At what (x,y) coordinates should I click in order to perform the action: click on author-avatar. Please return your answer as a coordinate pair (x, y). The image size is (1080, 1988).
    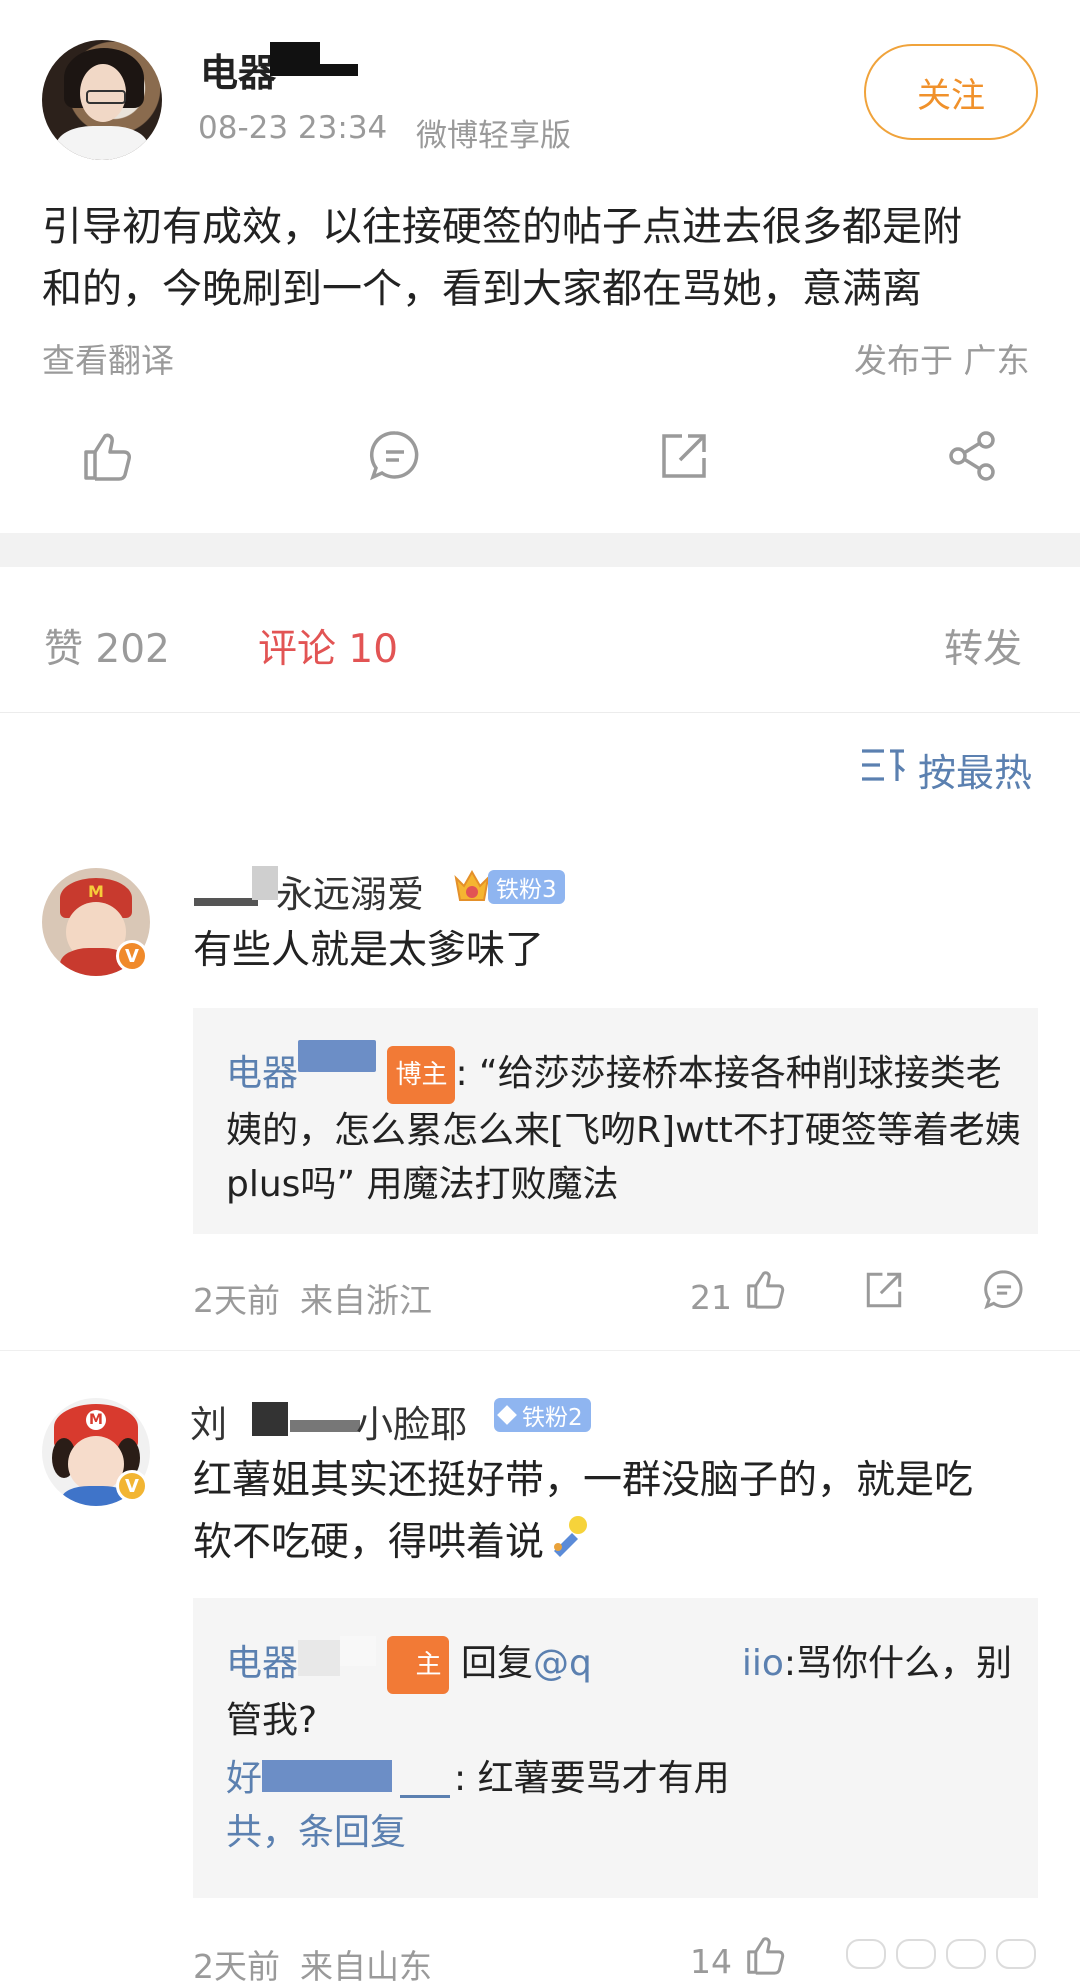
    Looking at the image, I should click on (102, 100).